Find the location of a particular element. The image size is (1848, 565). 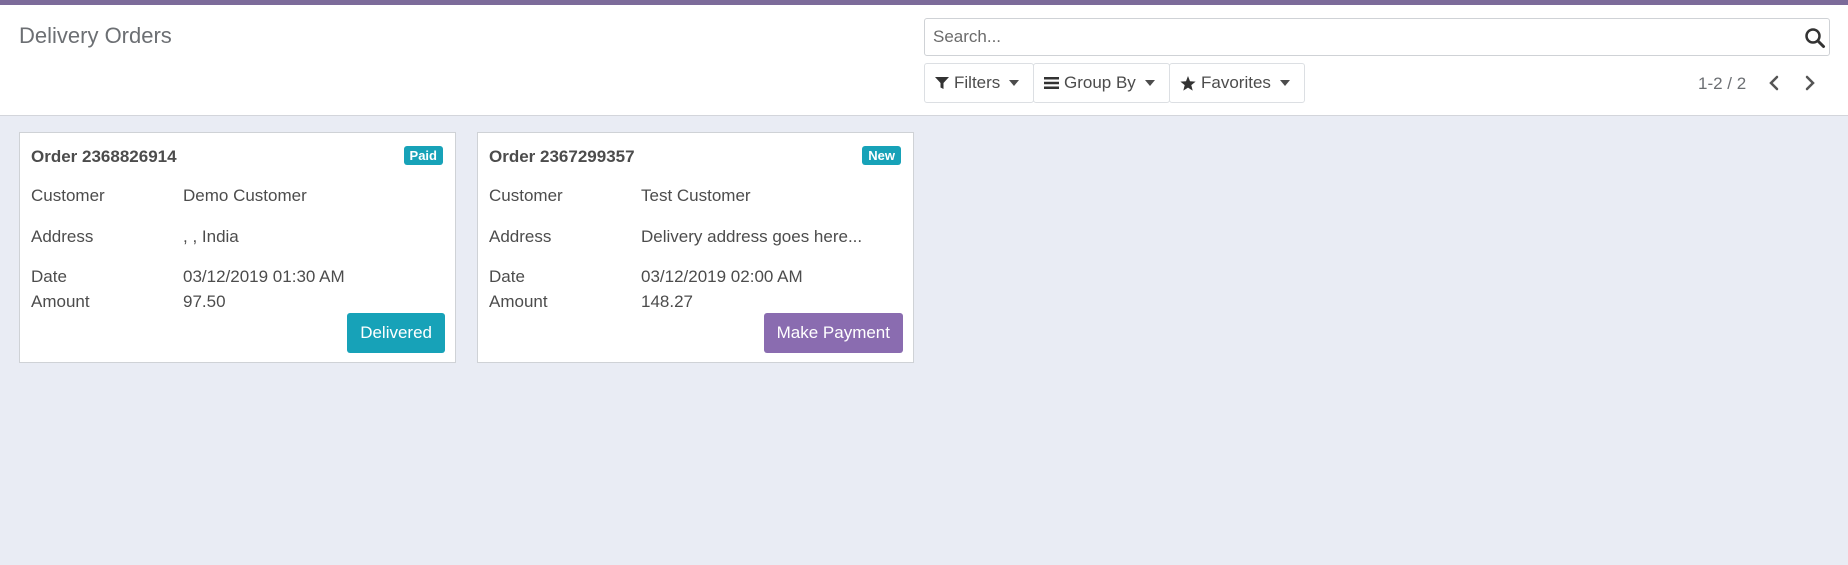

favorites-label: Favorites is located at coordinates (1236, 82).